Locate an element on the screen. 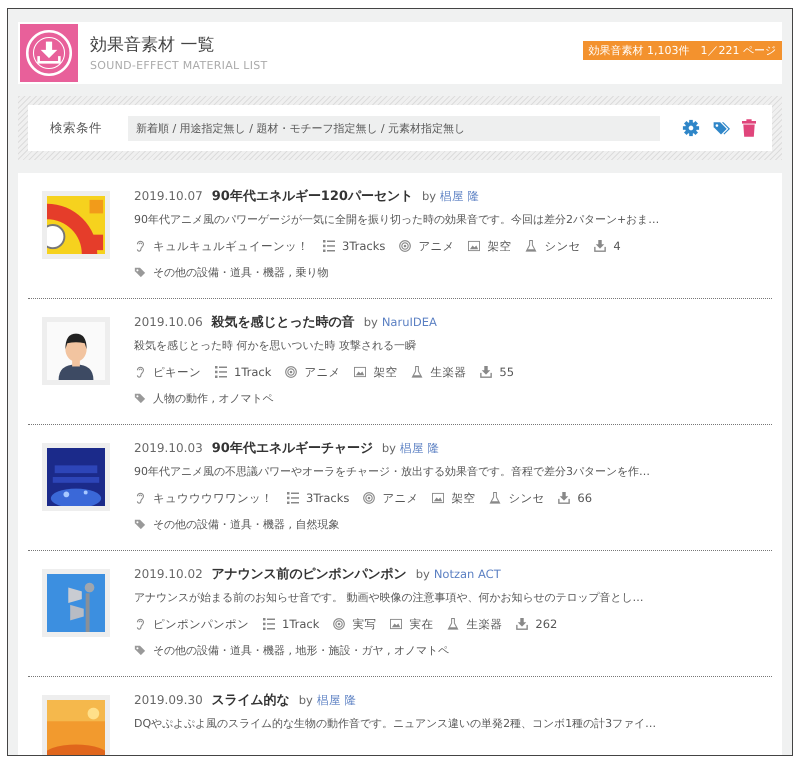 This screenshot has width=800, height=766. page-title: 効果音素材 一覧 is located at coordinates (153, 45).